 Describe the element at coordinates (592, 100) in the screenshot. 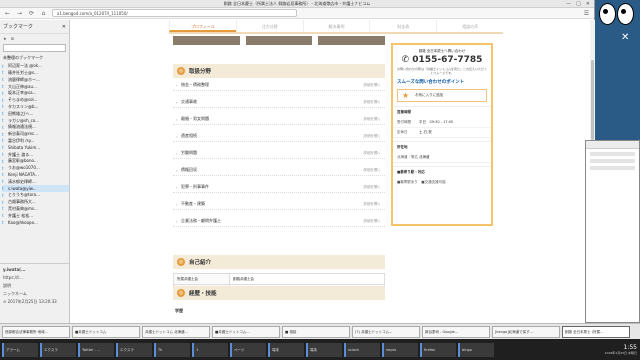

I see `scroll-thumb` at that location.